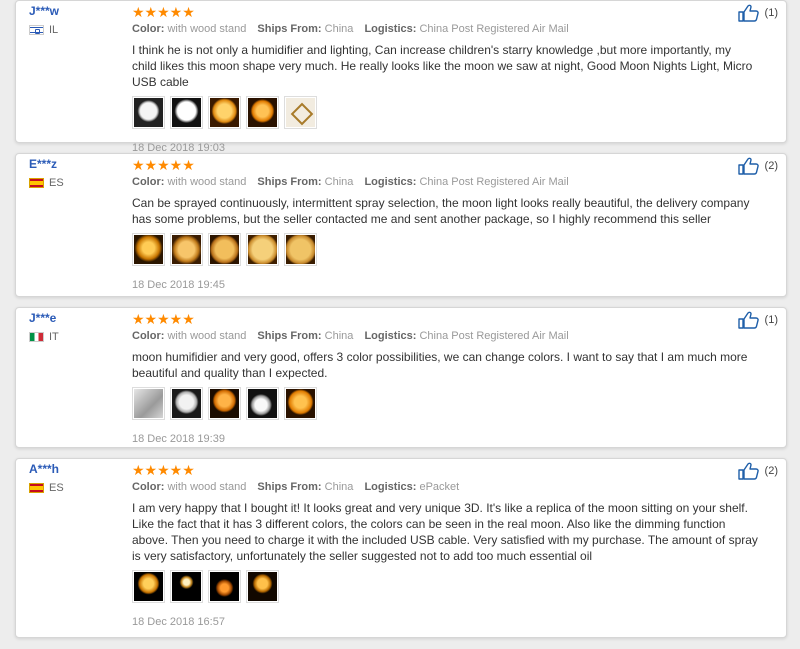 The height and width of the screenshot is (649, 800). What do you see at coordinates (178, 439) in the screenshot?
I see `review-date: 18 Dec 2018 19:39` at bounding box center [178, 439].